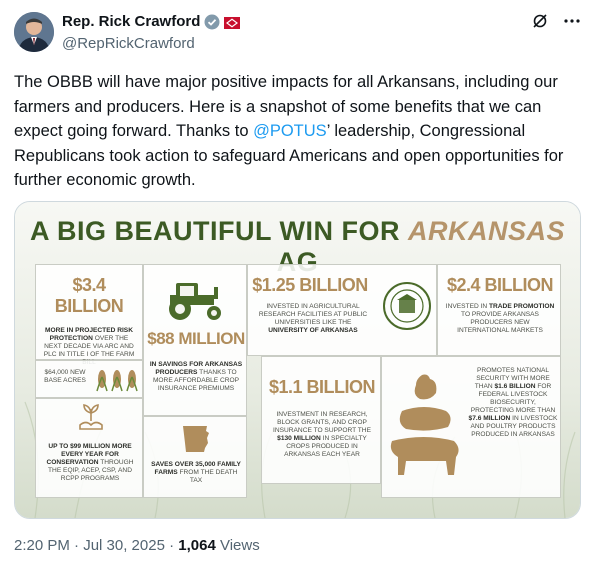  Describe the element at coordinates (131, 21) in the screenshot. I see `author-name: Rep. Rick Crawford` at that location.